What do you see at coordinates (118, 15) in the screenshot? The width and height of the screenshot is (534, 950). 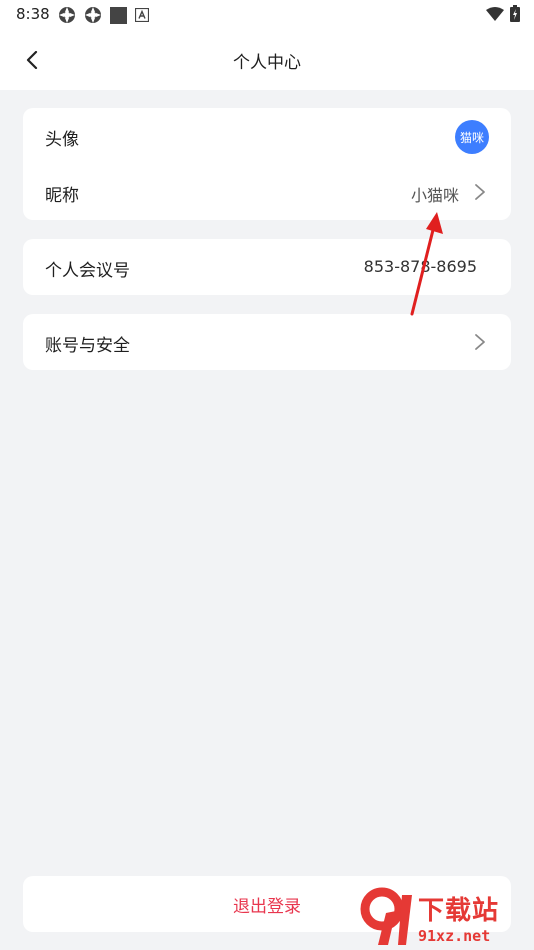 I see `square-icon` at bounding box center [118, 15].